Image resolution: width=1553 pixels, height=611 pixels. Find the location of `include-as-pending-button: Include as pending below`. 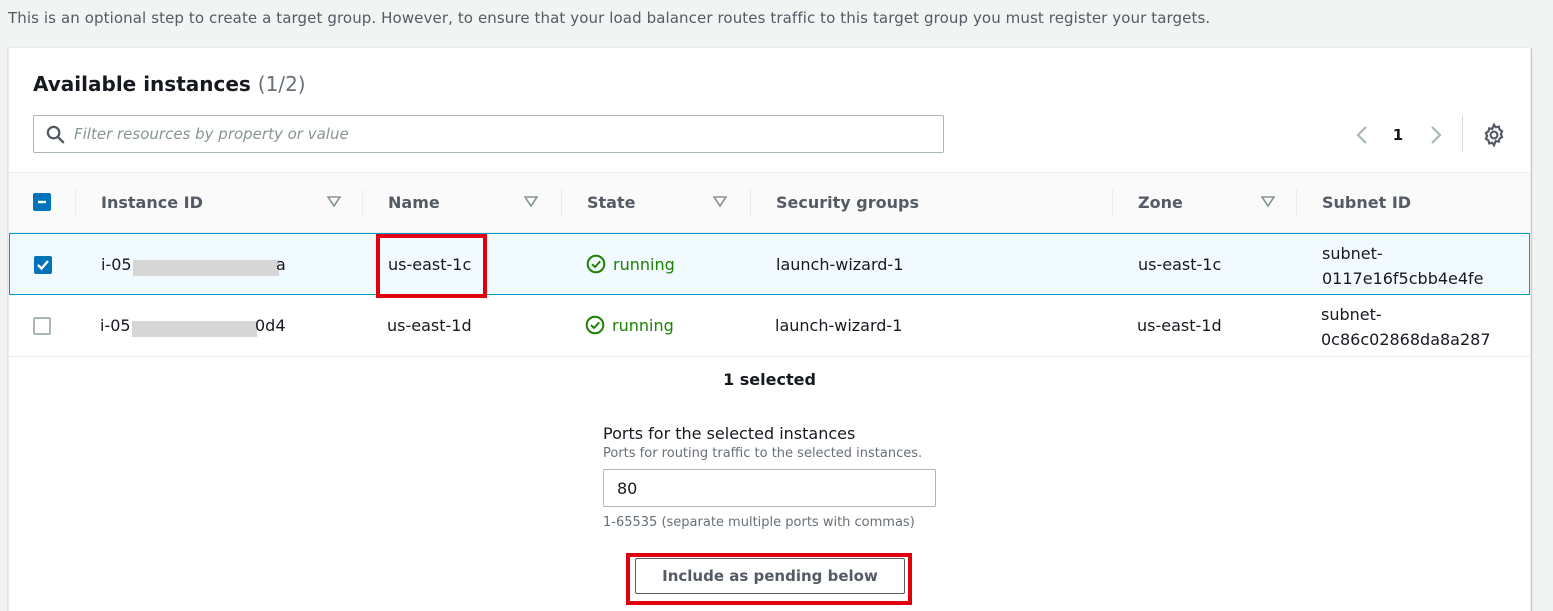

include-as-pending-button: Include as pending below is located at coordinates (770, 576).